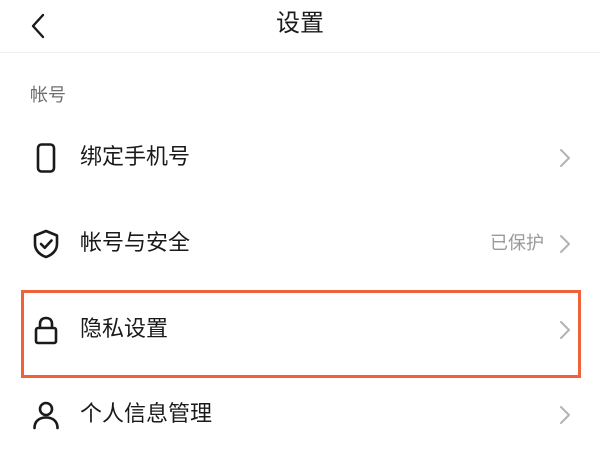 Image resolution: width=600 pixels, height=464 pixels. I want to click on header-divider, so click(300, 58).